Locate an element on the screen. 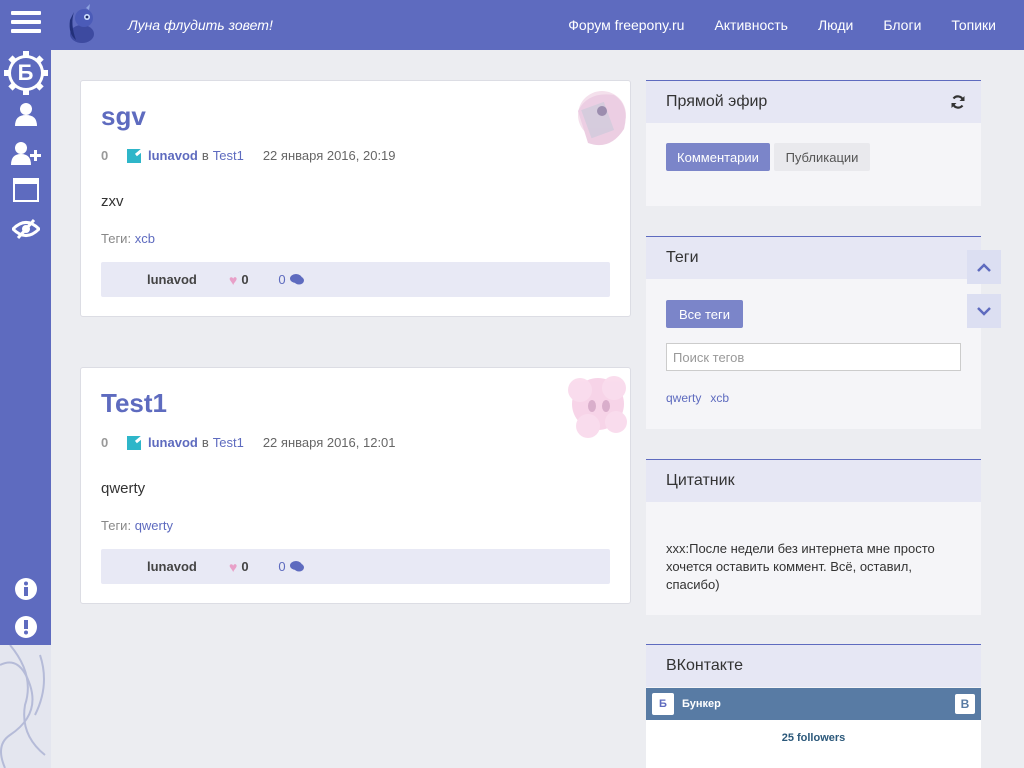 The height and width of the screenshot is (768, 1024). tab-publications: Публикации is located at coordinates (822, 157).